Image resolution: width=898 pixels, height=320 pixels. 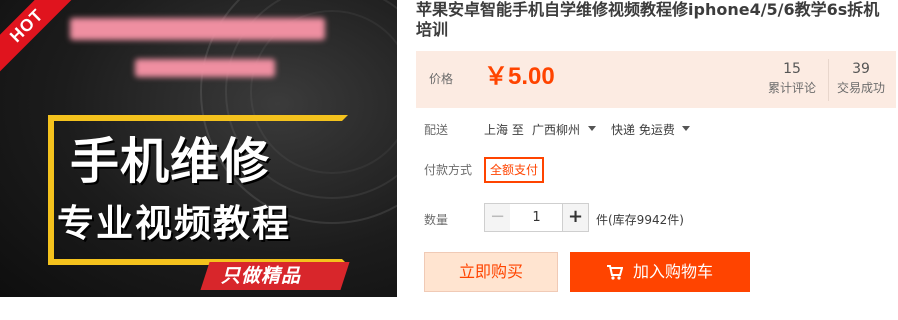 What do you see at coordinates (861, 69) in the screenshot?
I see `sales-count: 39` at bounding box center [861, 69].